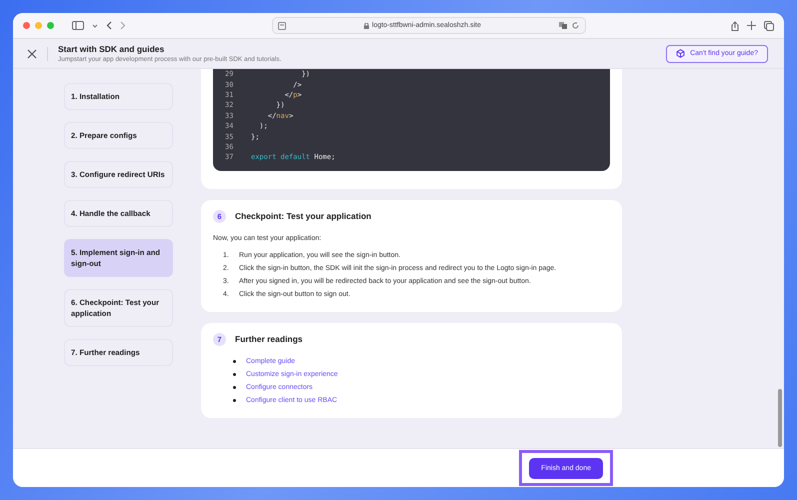 The image size is (797, 500). Describe the element at coordinates (32, 53) in the screenshot. I see `close-icon` at that location.